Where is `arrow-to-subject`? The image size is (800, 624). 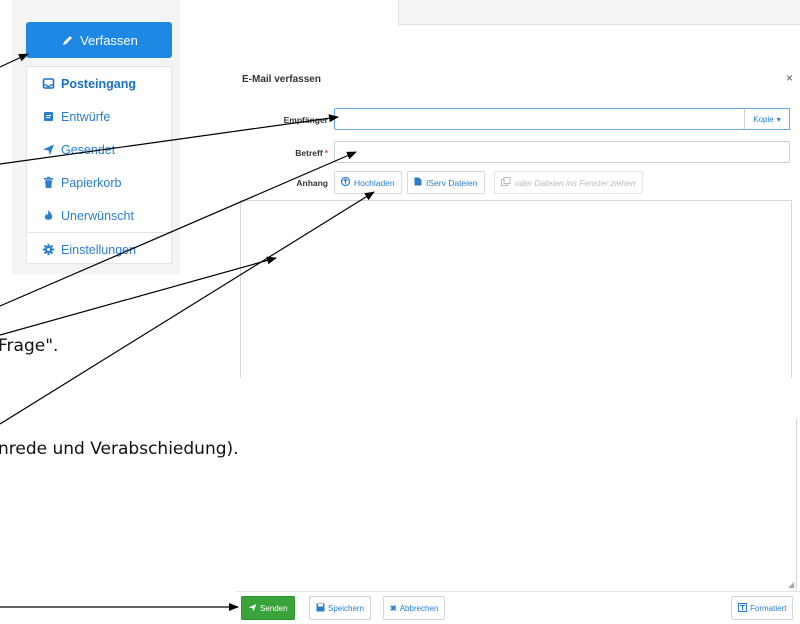
arrow-to-subject is located at coordinates (178, 229).